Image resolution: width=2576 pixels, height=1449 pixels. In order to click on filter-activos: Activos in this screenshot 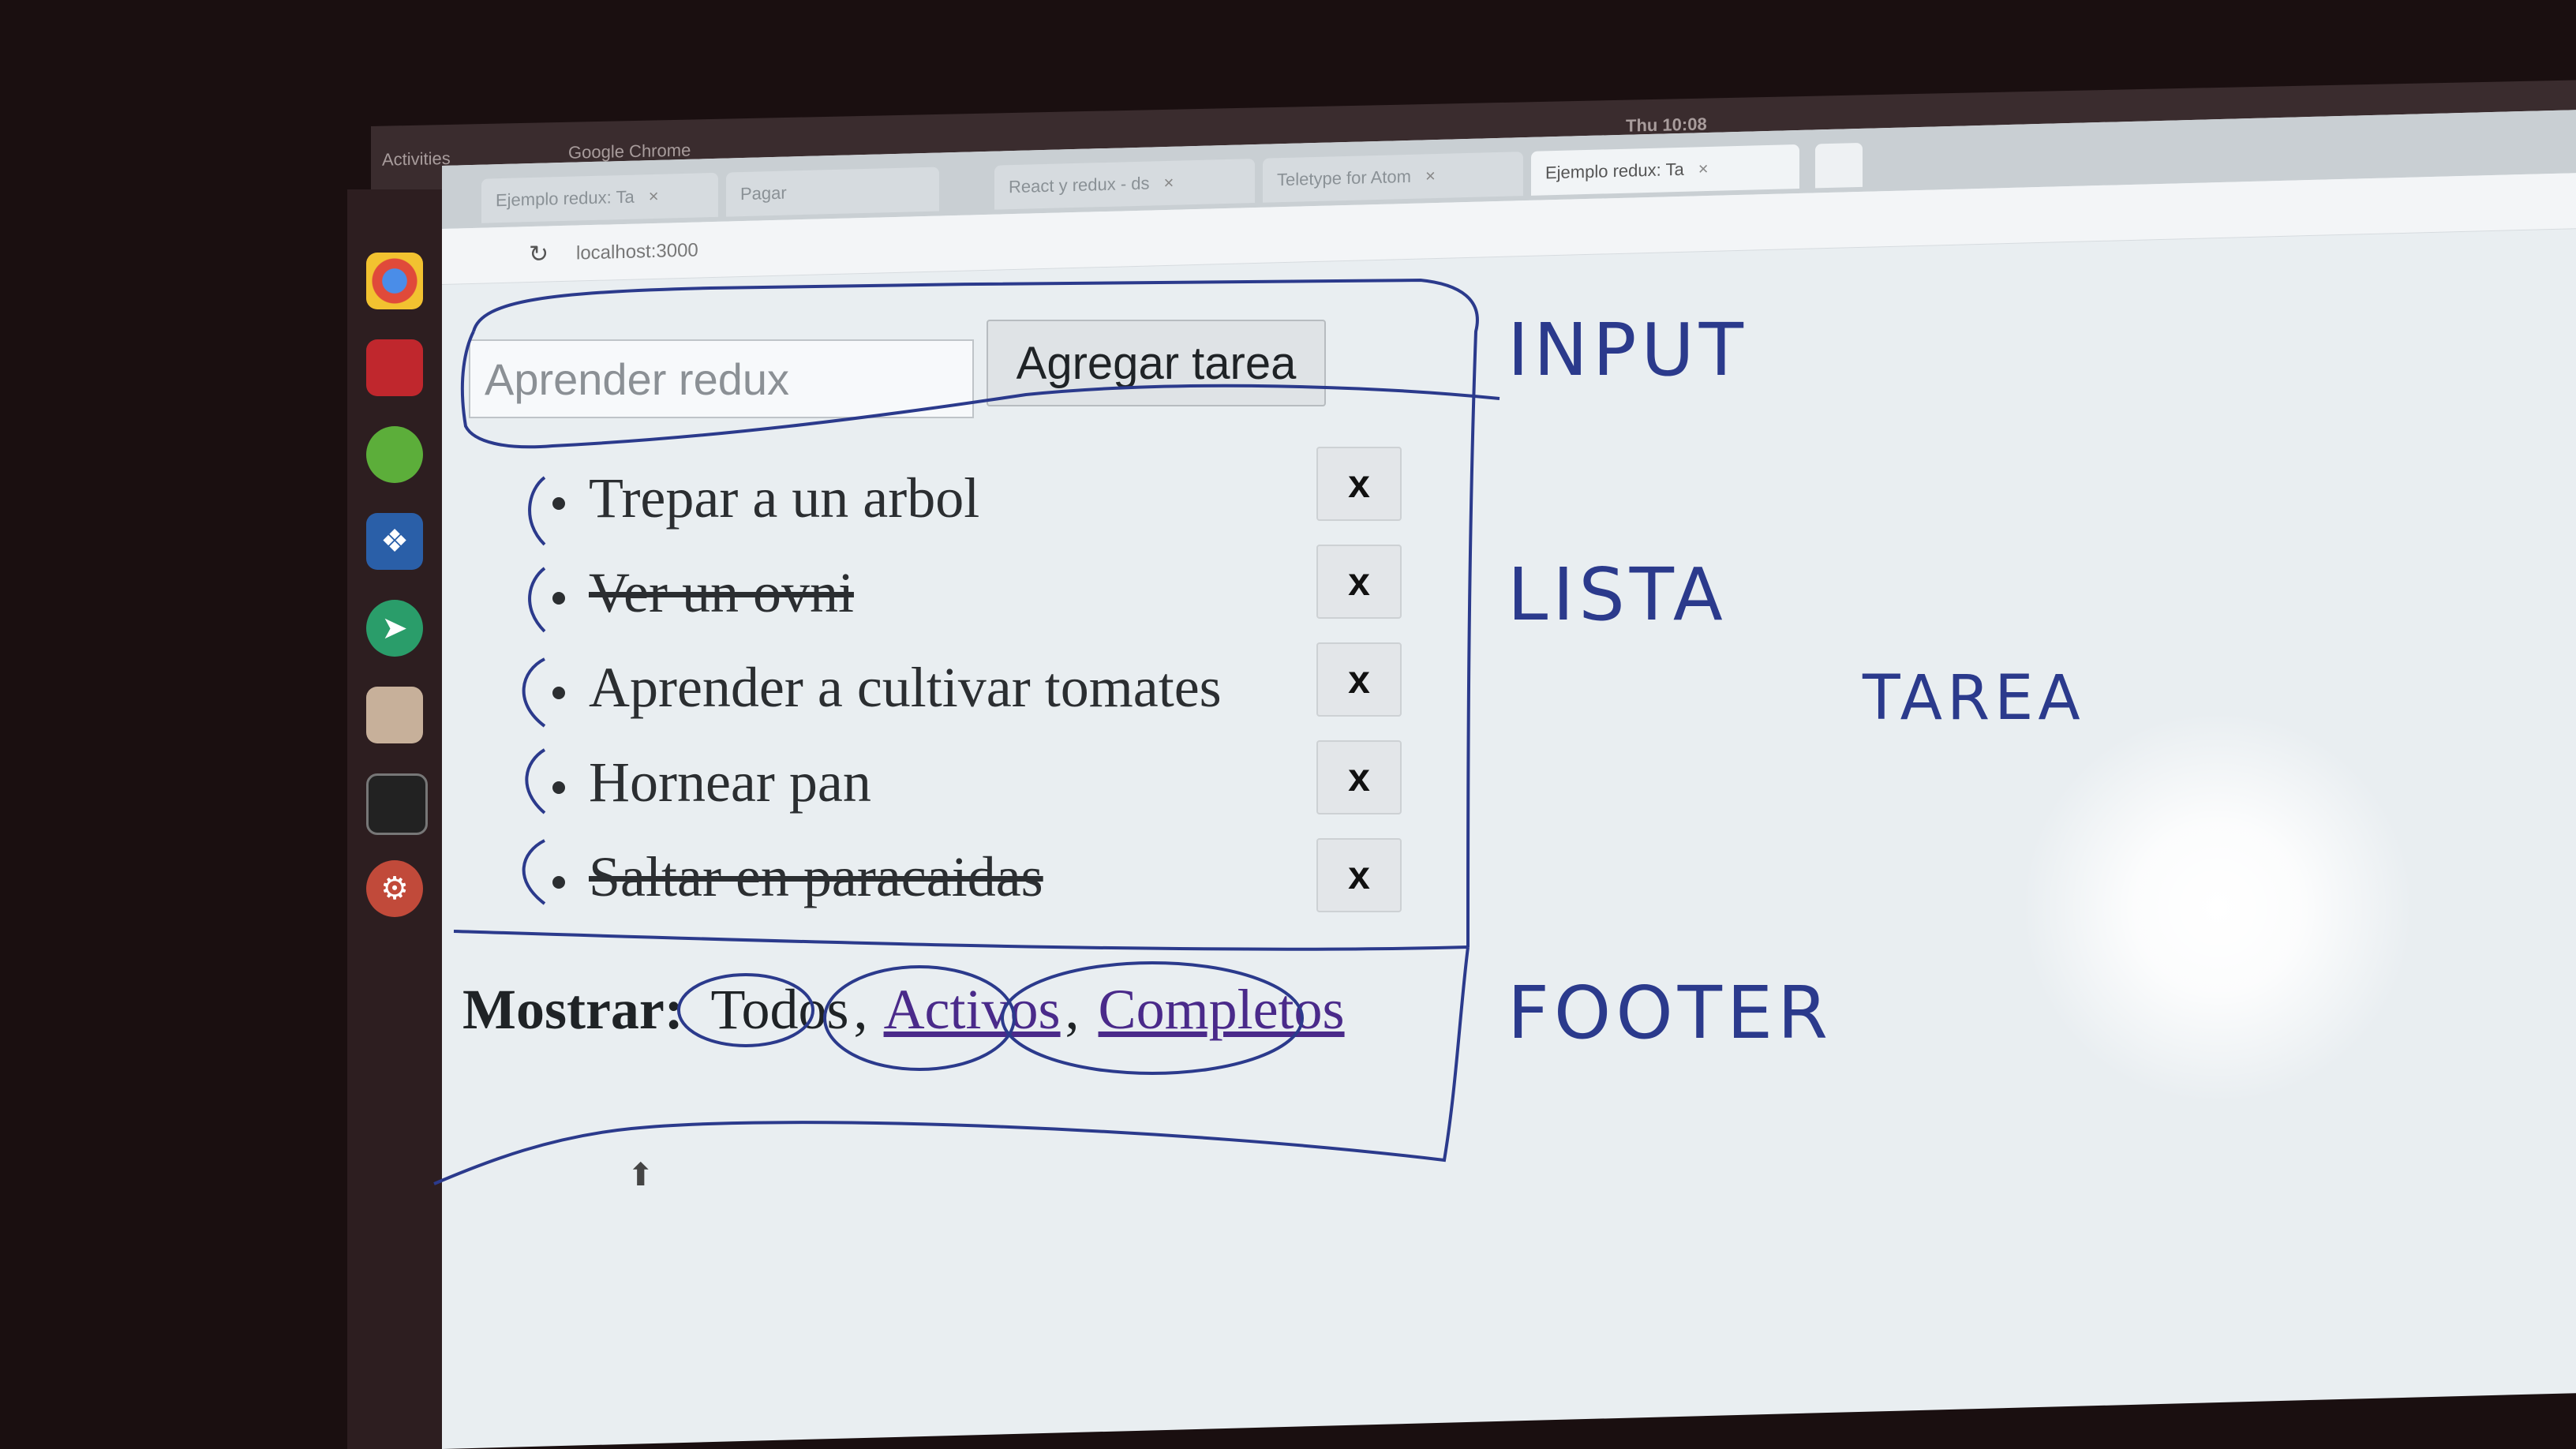, I will do `click(972, 1009)`.